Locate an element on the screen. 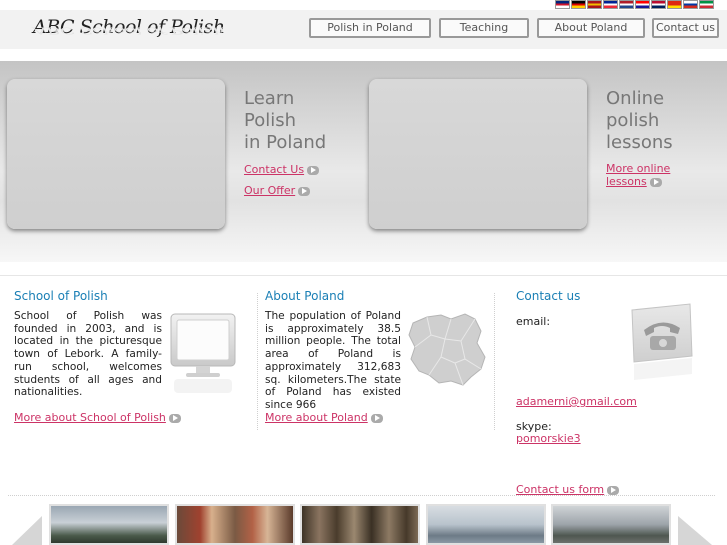 This screenshot has width=727, height=545. more-about-school-label: More about School of Polish is located at coordinates (90, 417).